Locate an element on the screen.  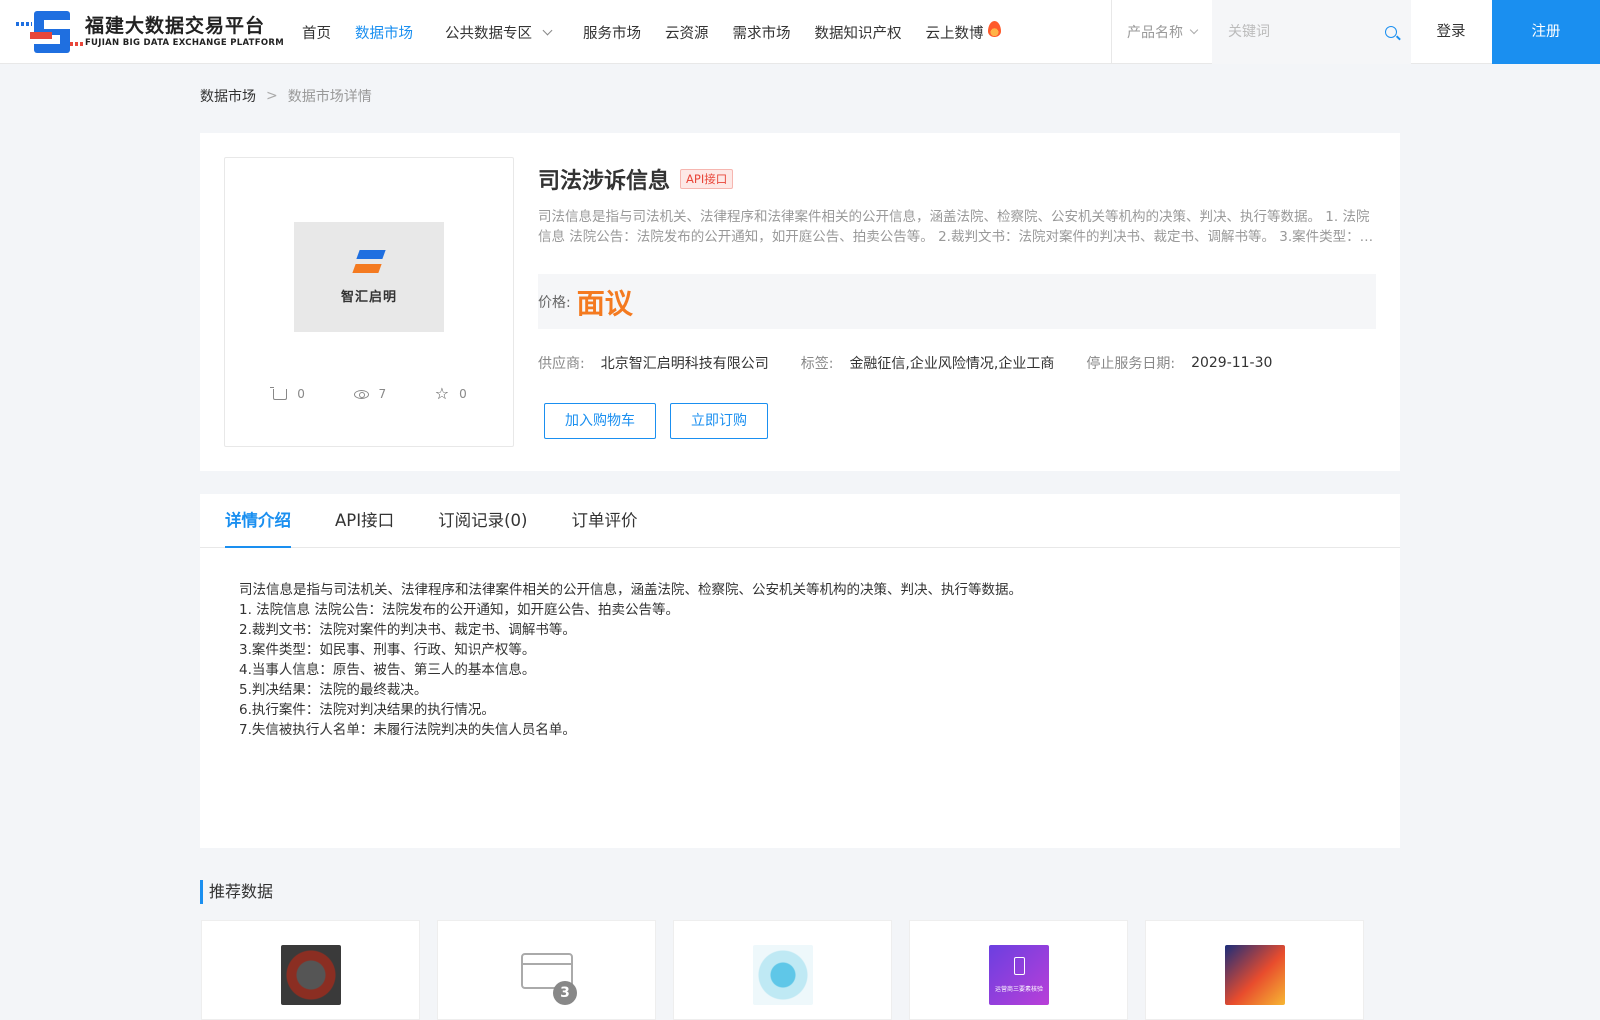
product-actions: 加入购物车 立即订购 is located at coordinates (960, 421).